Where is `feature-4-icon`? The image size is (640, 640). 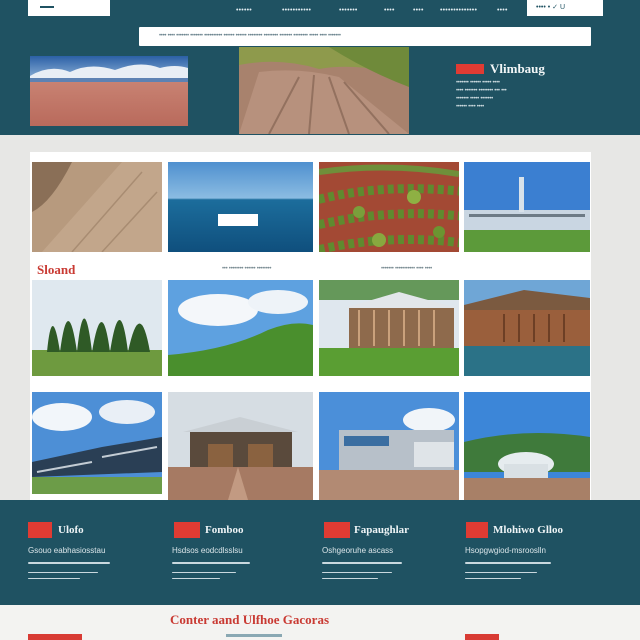
feature-4-icon is located at coordinates (477, 530).